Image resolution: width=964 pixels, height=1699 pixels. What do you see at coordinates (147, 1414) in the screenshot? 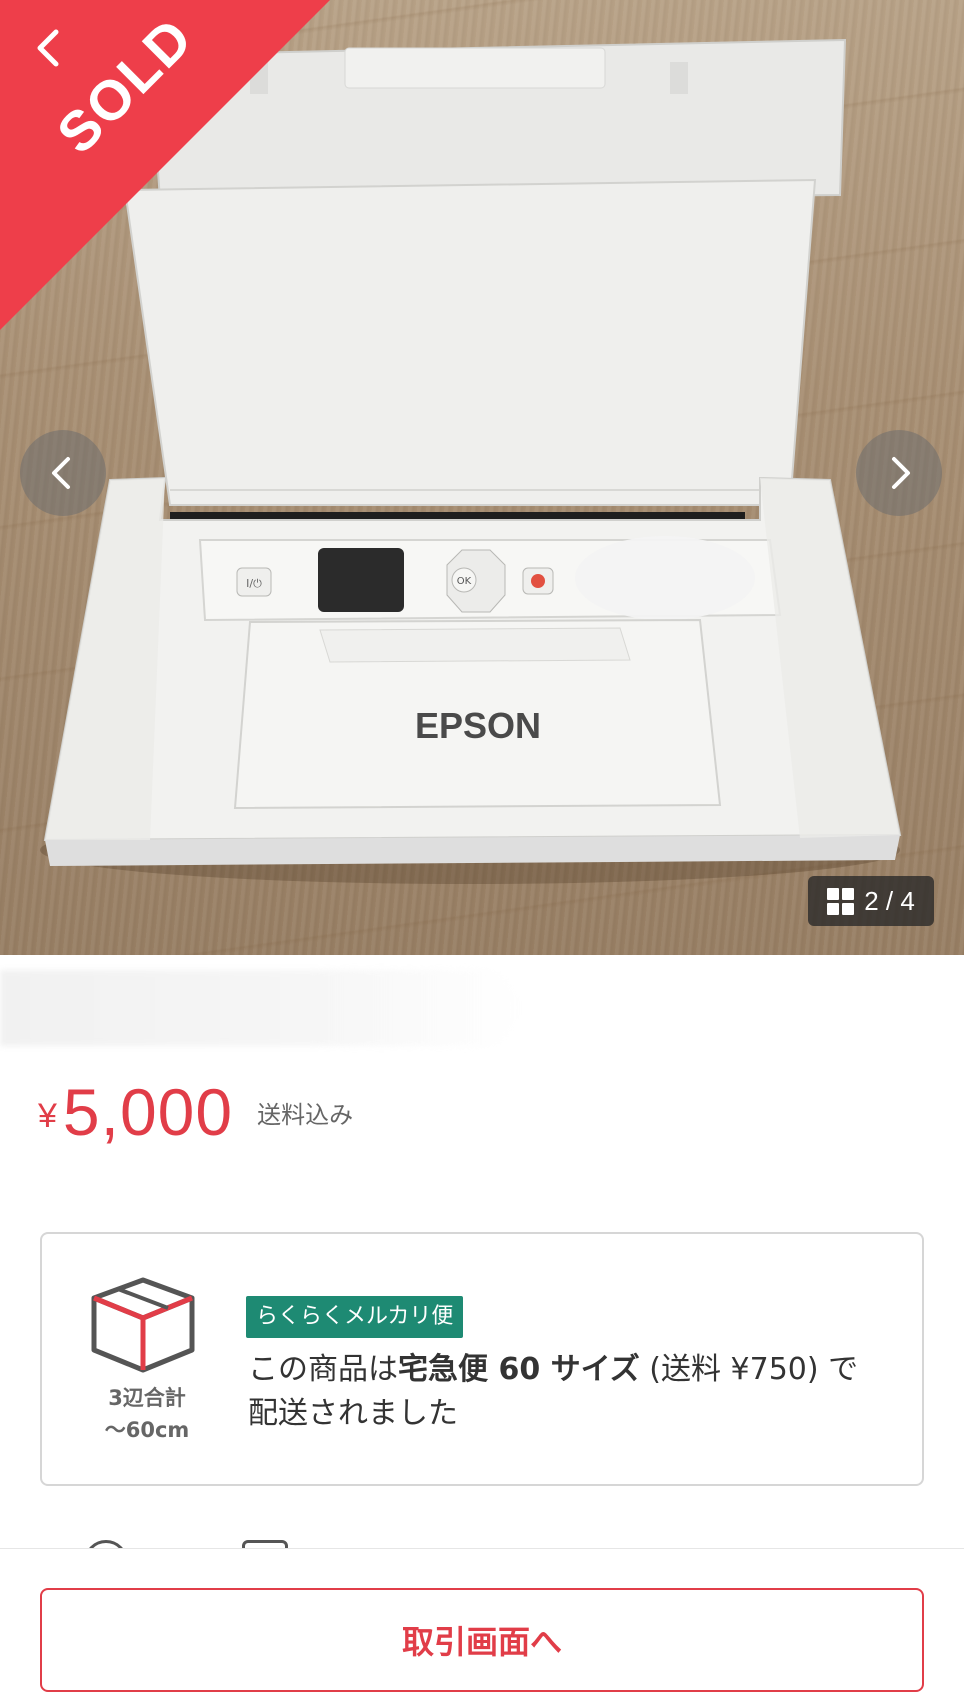
I see `package-size-caption: 3辺合計 ～60cm` at bounding box center [147, 1414].